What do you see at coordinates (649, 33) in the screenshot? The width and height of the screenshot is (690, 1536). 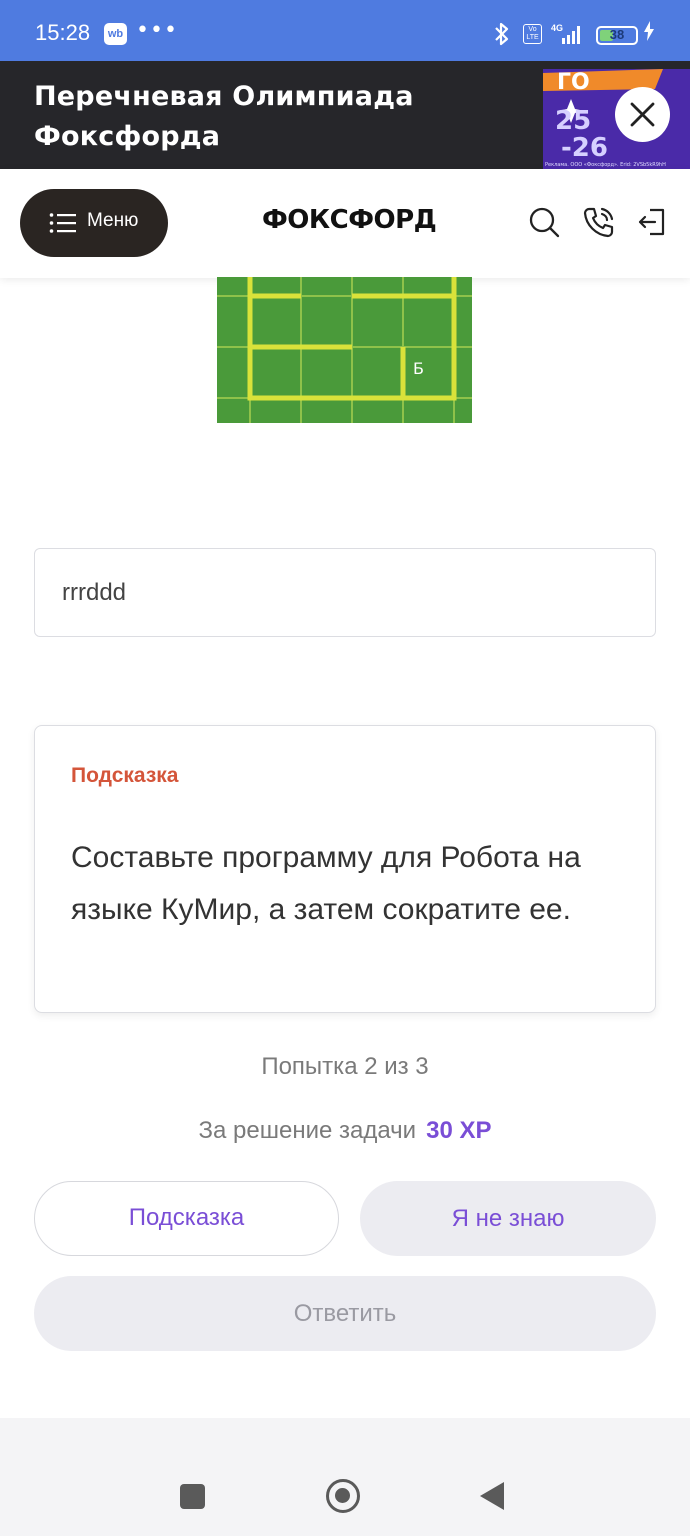 I see `charging-icon` at bounding box center [649, 33].